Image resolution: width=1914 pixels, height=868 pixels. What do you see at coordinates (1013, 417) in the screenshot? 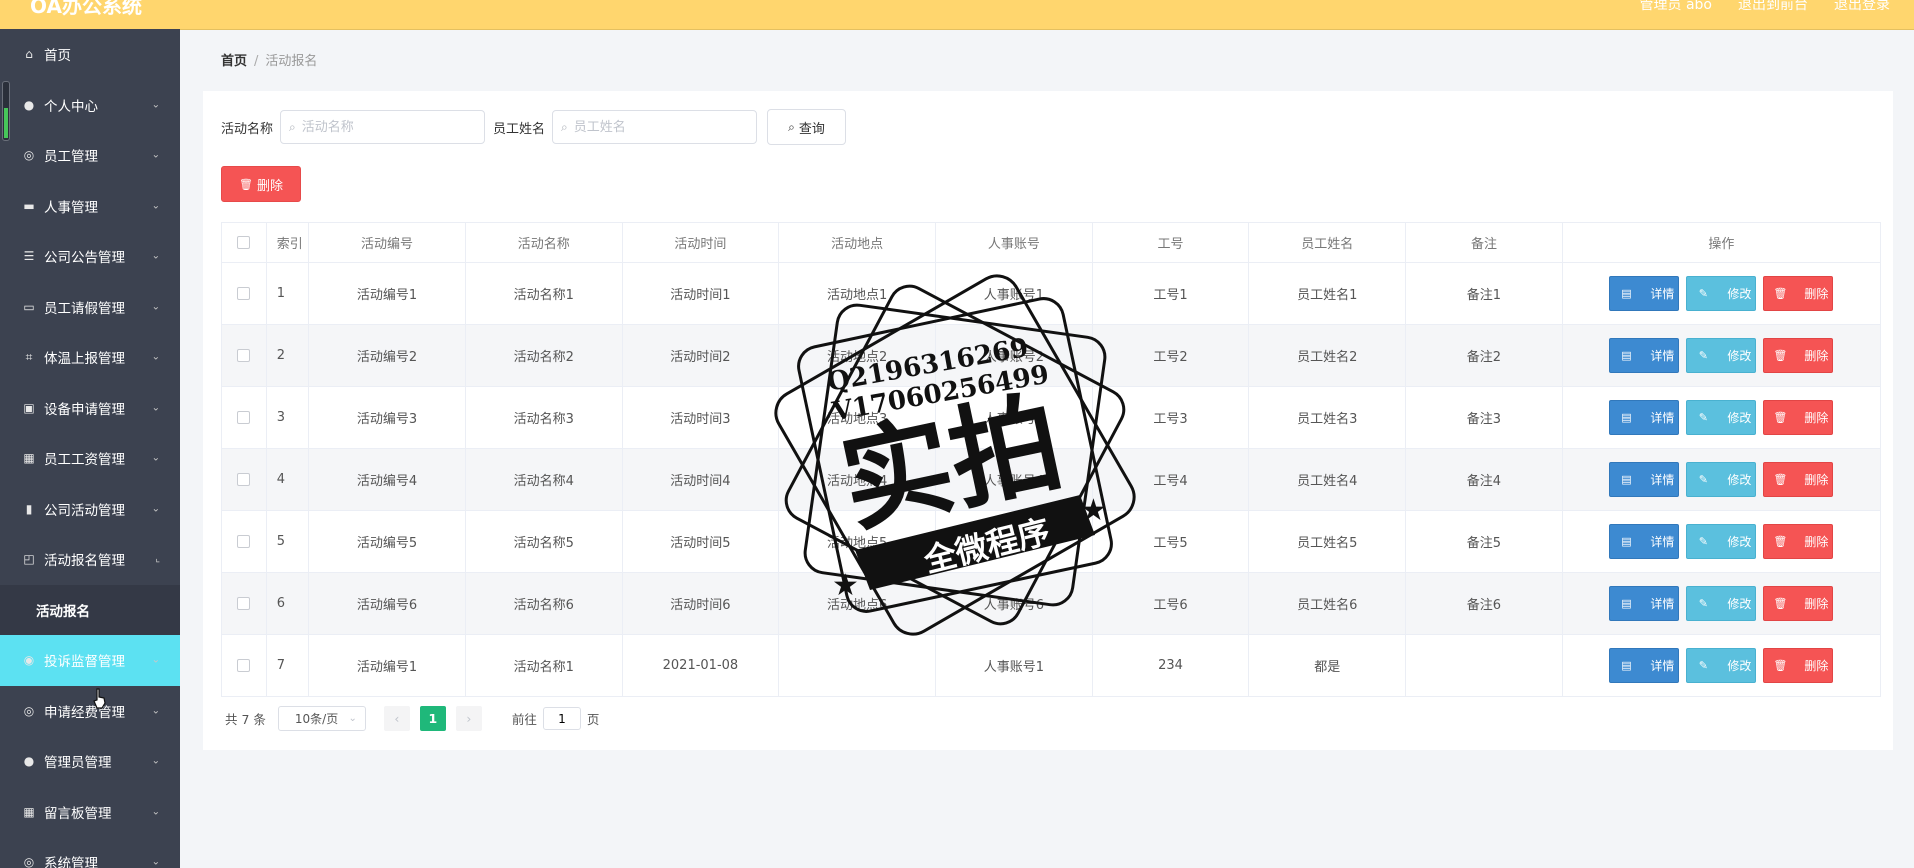
I see `cell-hr-account: 人事账号3` at bounding box center [1013, 417].